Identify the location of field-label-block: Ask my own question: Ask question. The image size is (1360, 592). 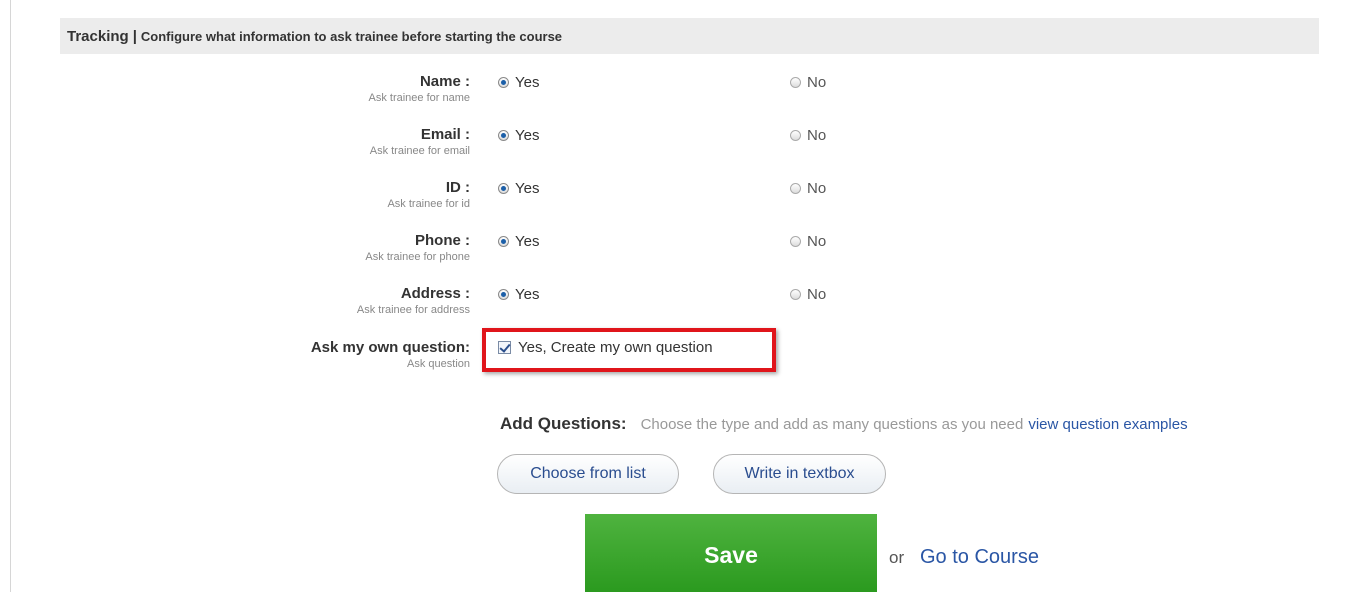
(365, 355).